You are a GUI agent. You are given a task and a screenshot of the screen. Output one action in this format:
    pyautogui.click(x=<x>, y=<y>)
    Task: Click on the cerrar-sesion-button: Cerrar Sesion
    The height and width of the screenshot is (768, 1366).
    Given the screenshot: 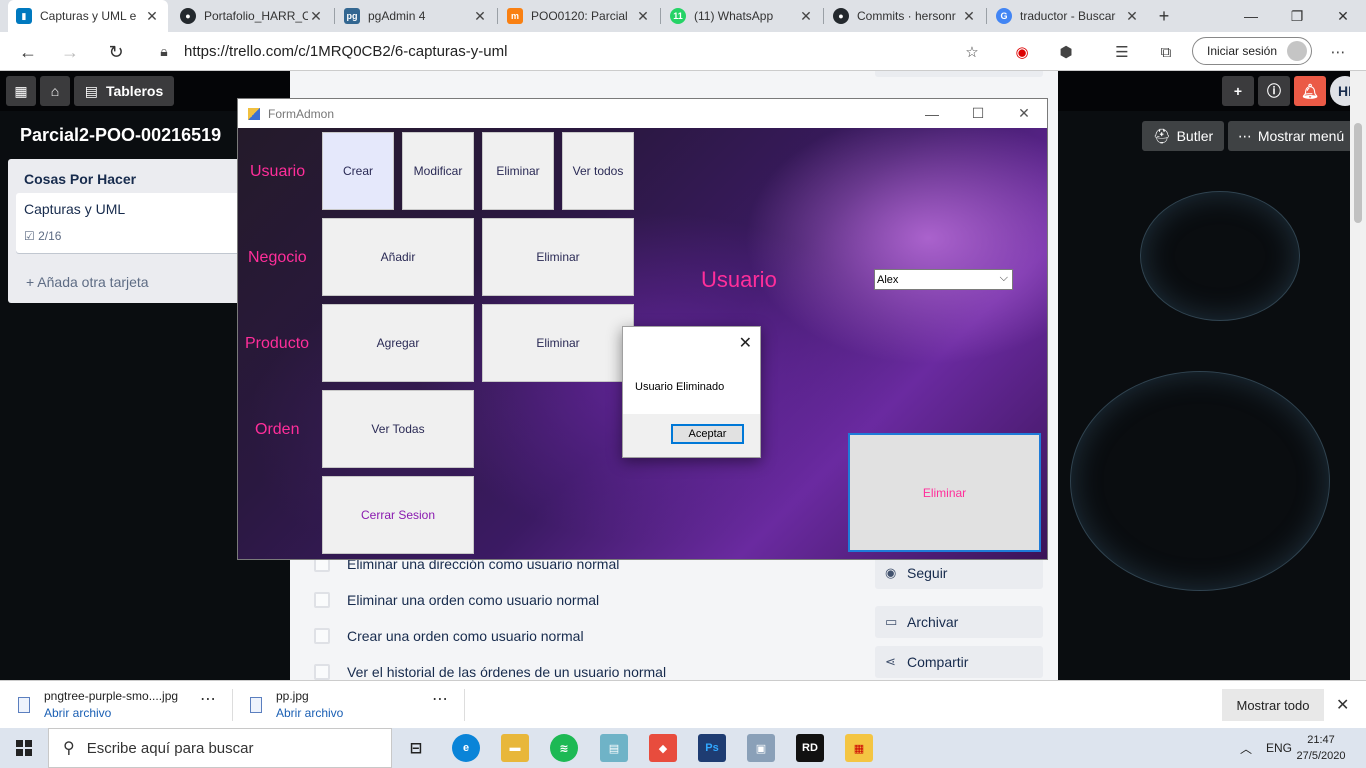 What is the action you would take?
    pyautogui.click(x=398, y=515)
    